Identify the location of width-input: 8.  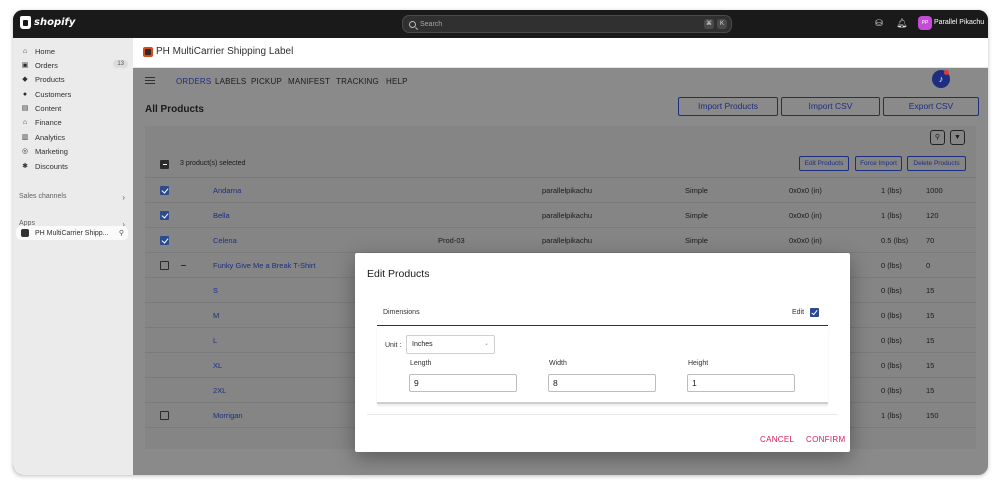
(602, 383).